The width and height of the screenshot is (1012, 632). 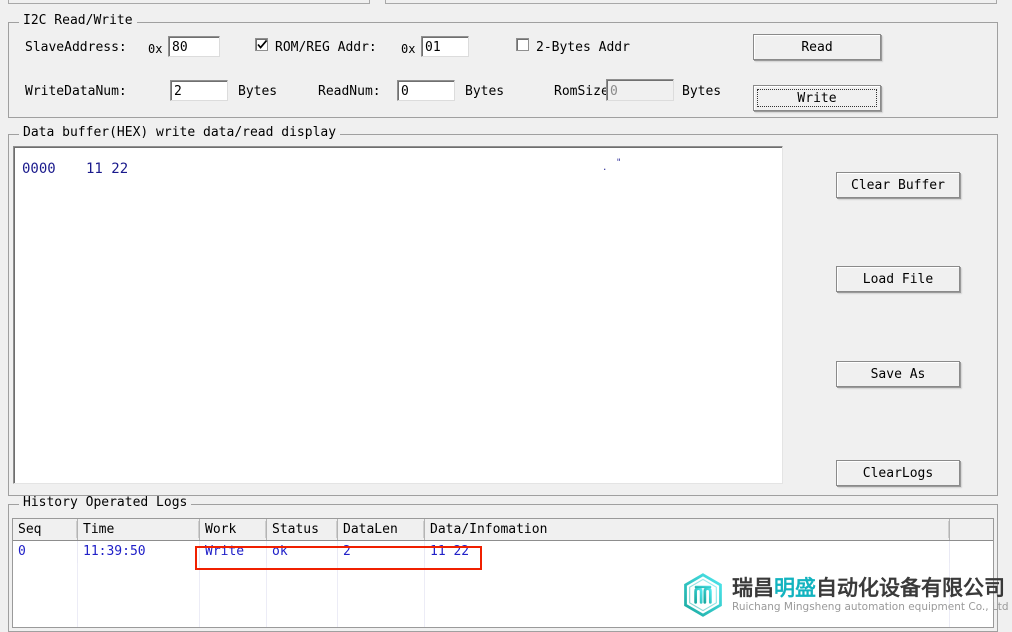 What do you see at coordinates (971, 552) in the screenshot?
I see `cell-extra` at bounding box center [971, 552].